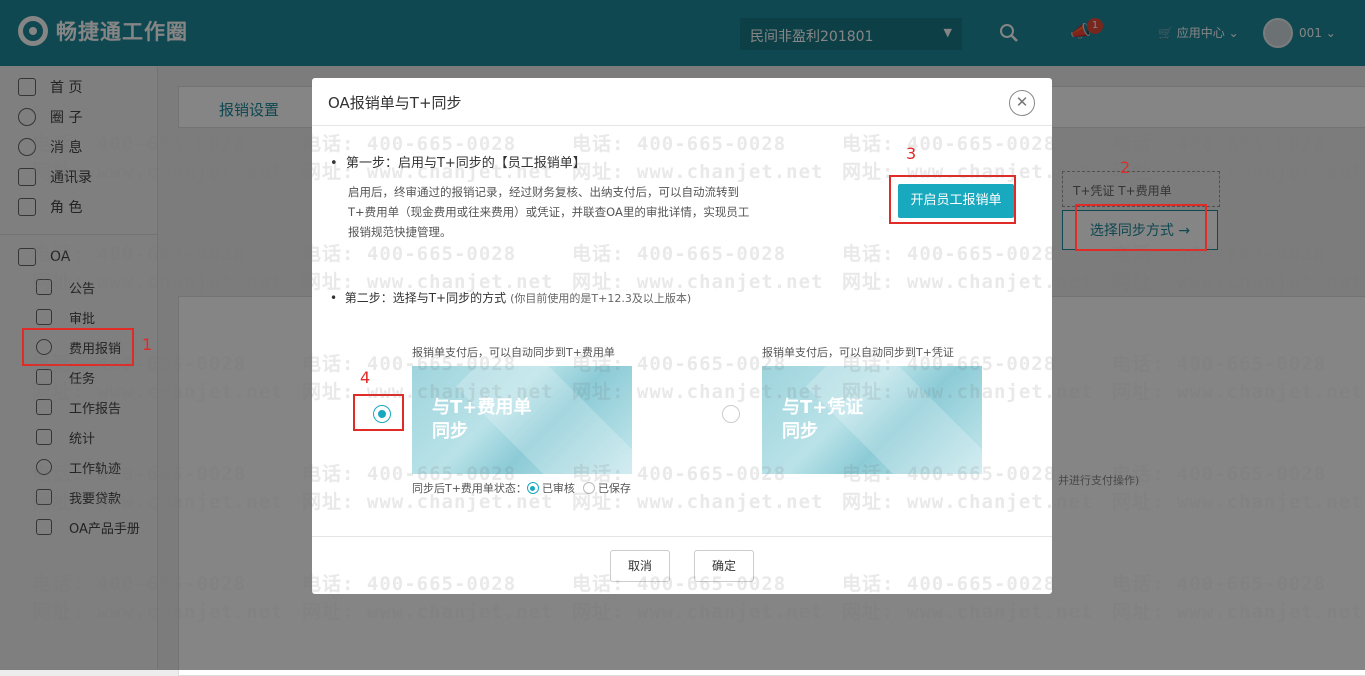  Describe the element at coordinates (482, 407) in the screenshot. I see `option1-line1: 与T+费用单` at that location.